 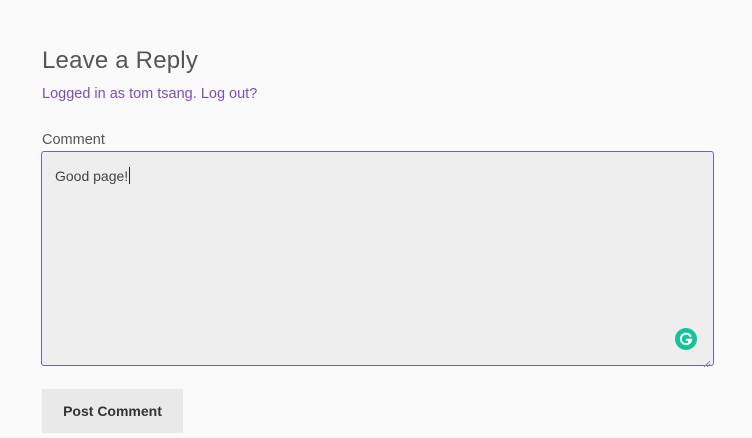 What do you see at coordinates (161, 94) in the screenshot?
I see `username-link: tom tsang` at bounding box center [161, 94].